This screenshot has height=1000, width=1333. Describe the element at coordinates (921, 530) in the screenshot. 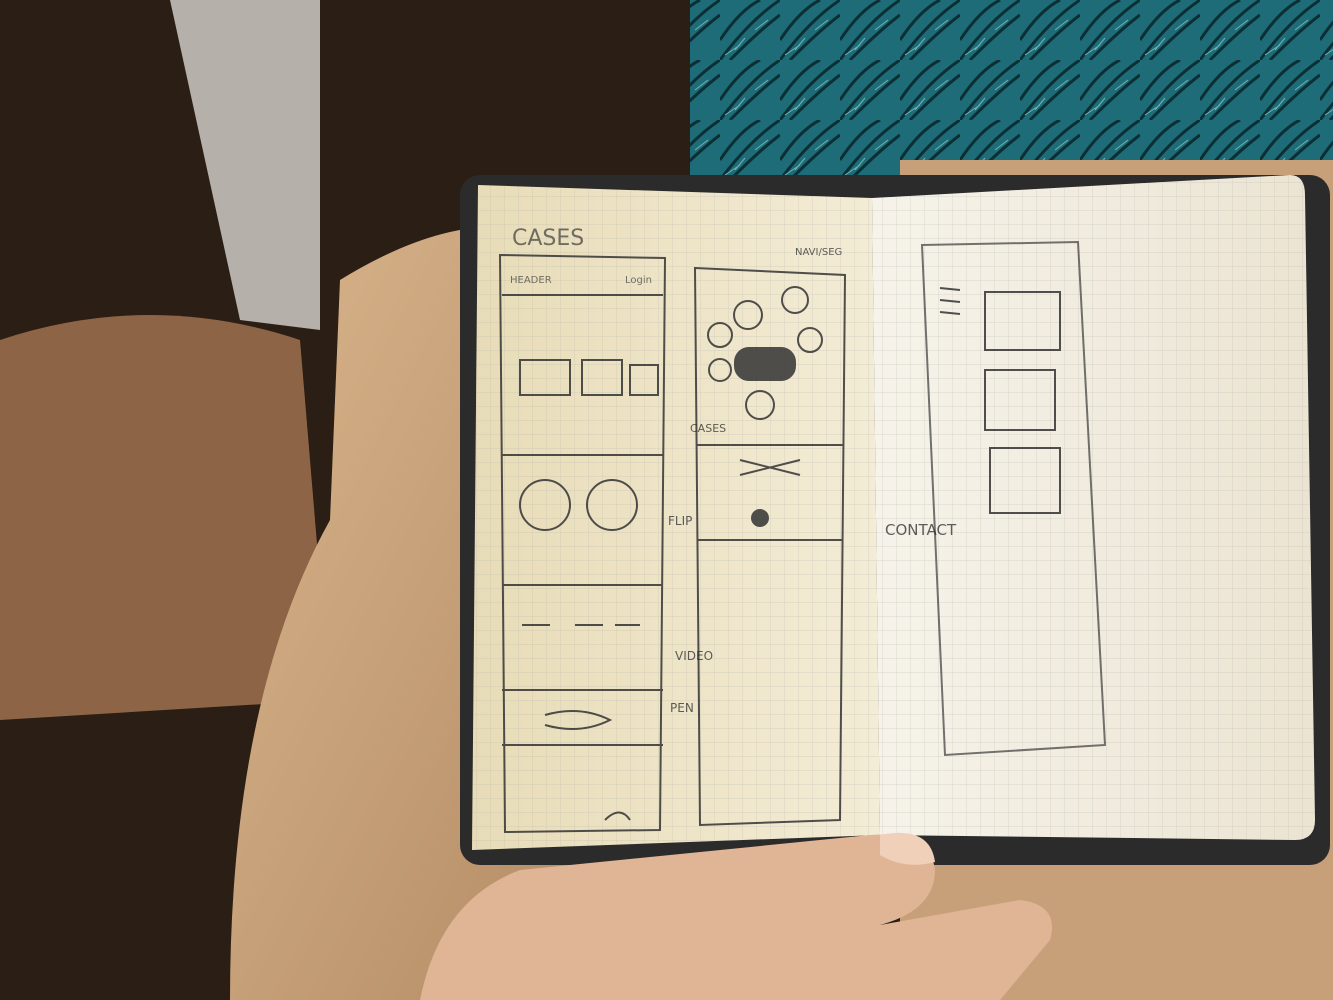

I see `callout-contact: CONTACT` at that location.